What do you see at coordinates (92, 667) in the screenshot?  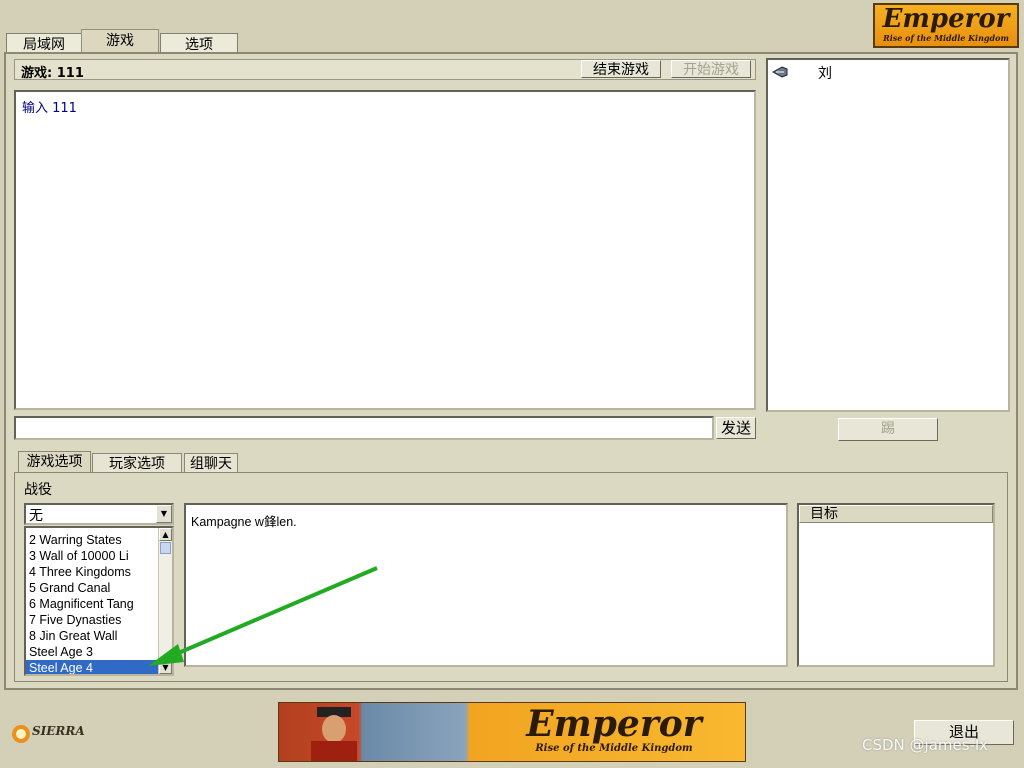 I see `campaign-list-item: Steel Age 4` at bounding box center [92, 667].